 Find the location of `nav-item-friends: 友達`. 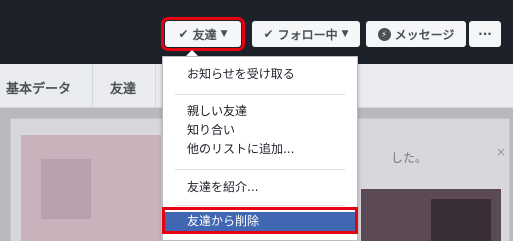

nav-item-friends: 友達 is located at coordinates (123, 87).